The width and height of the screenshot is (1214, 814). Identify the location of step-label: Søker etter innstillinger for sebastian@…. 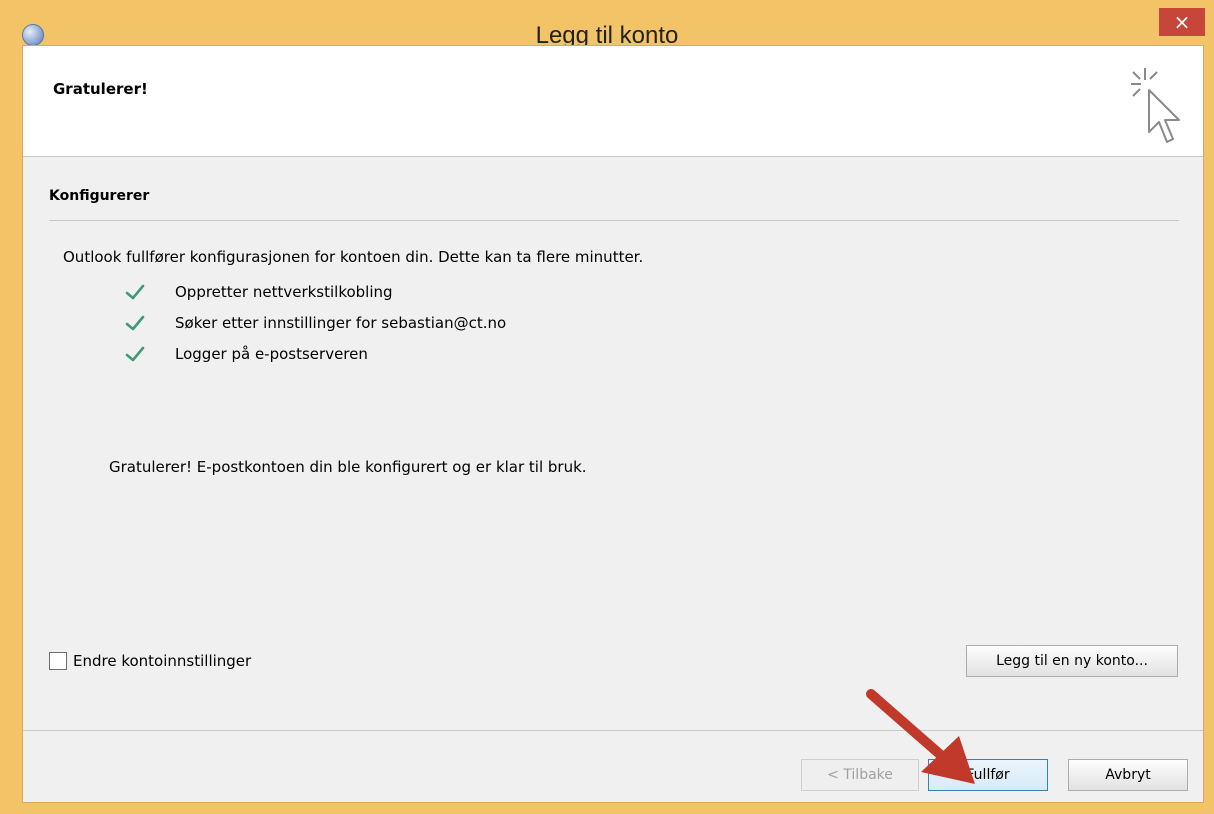
(341, 323).